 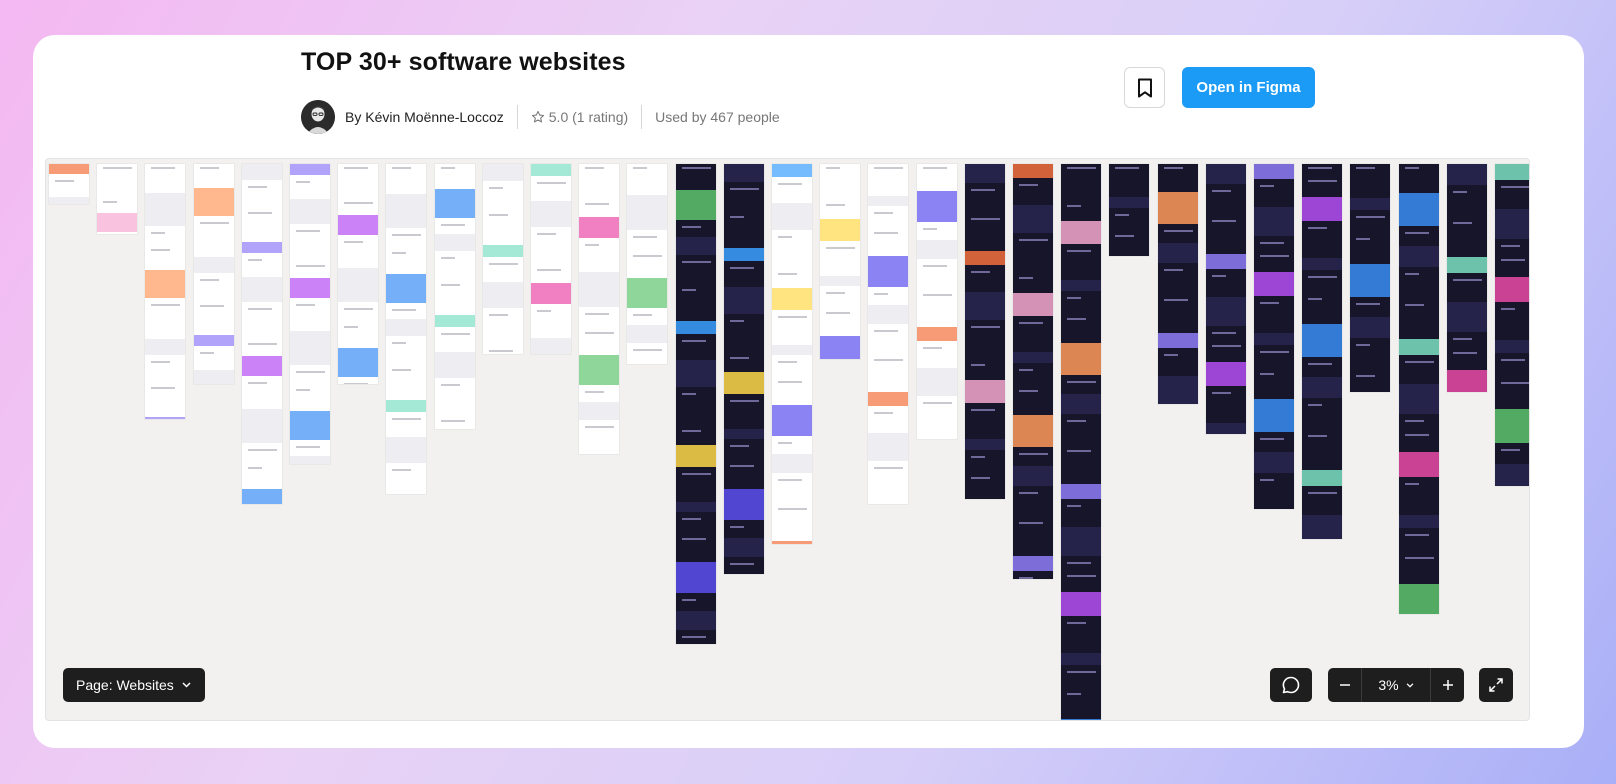 What do you see at coordinates (1496, 685) in the screenshot?
I see `fullscreen-button` at bounding box center [1496, 685].